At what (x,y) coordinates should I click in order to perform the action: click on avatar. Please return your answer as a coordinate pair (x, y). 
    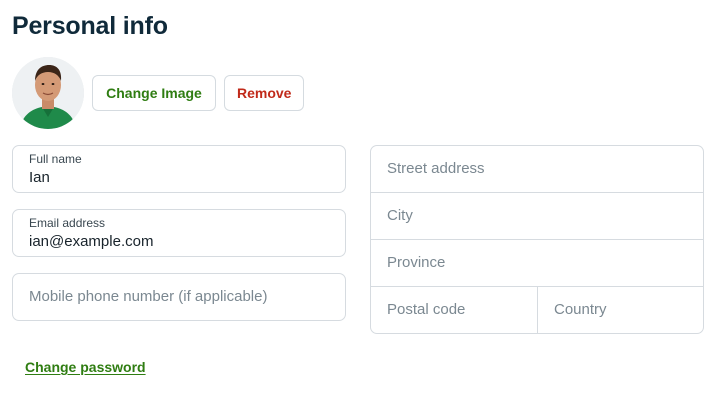
    Looking at the image, I should click on (48, 93).